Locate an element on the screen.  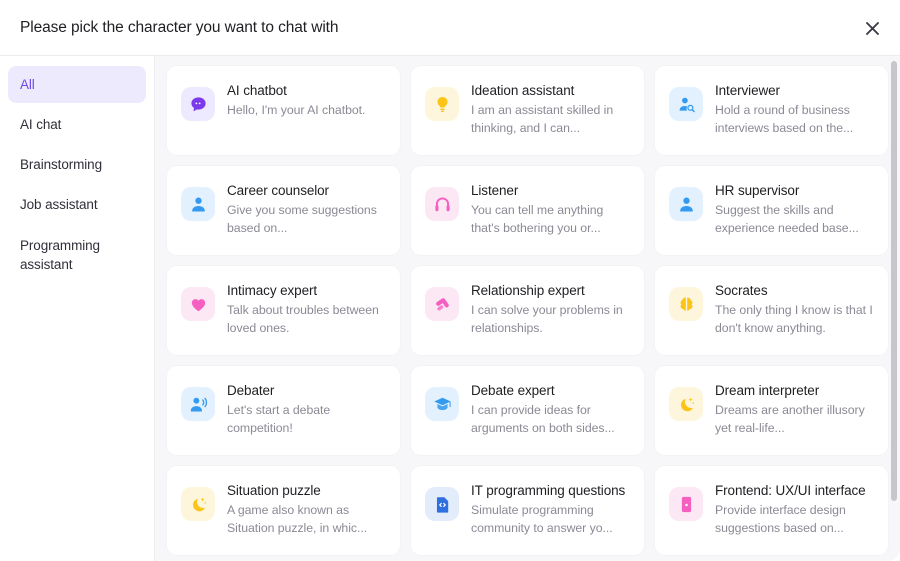
character-card: Debater Let's start a debate competition! is located at coordinates (283, 410).